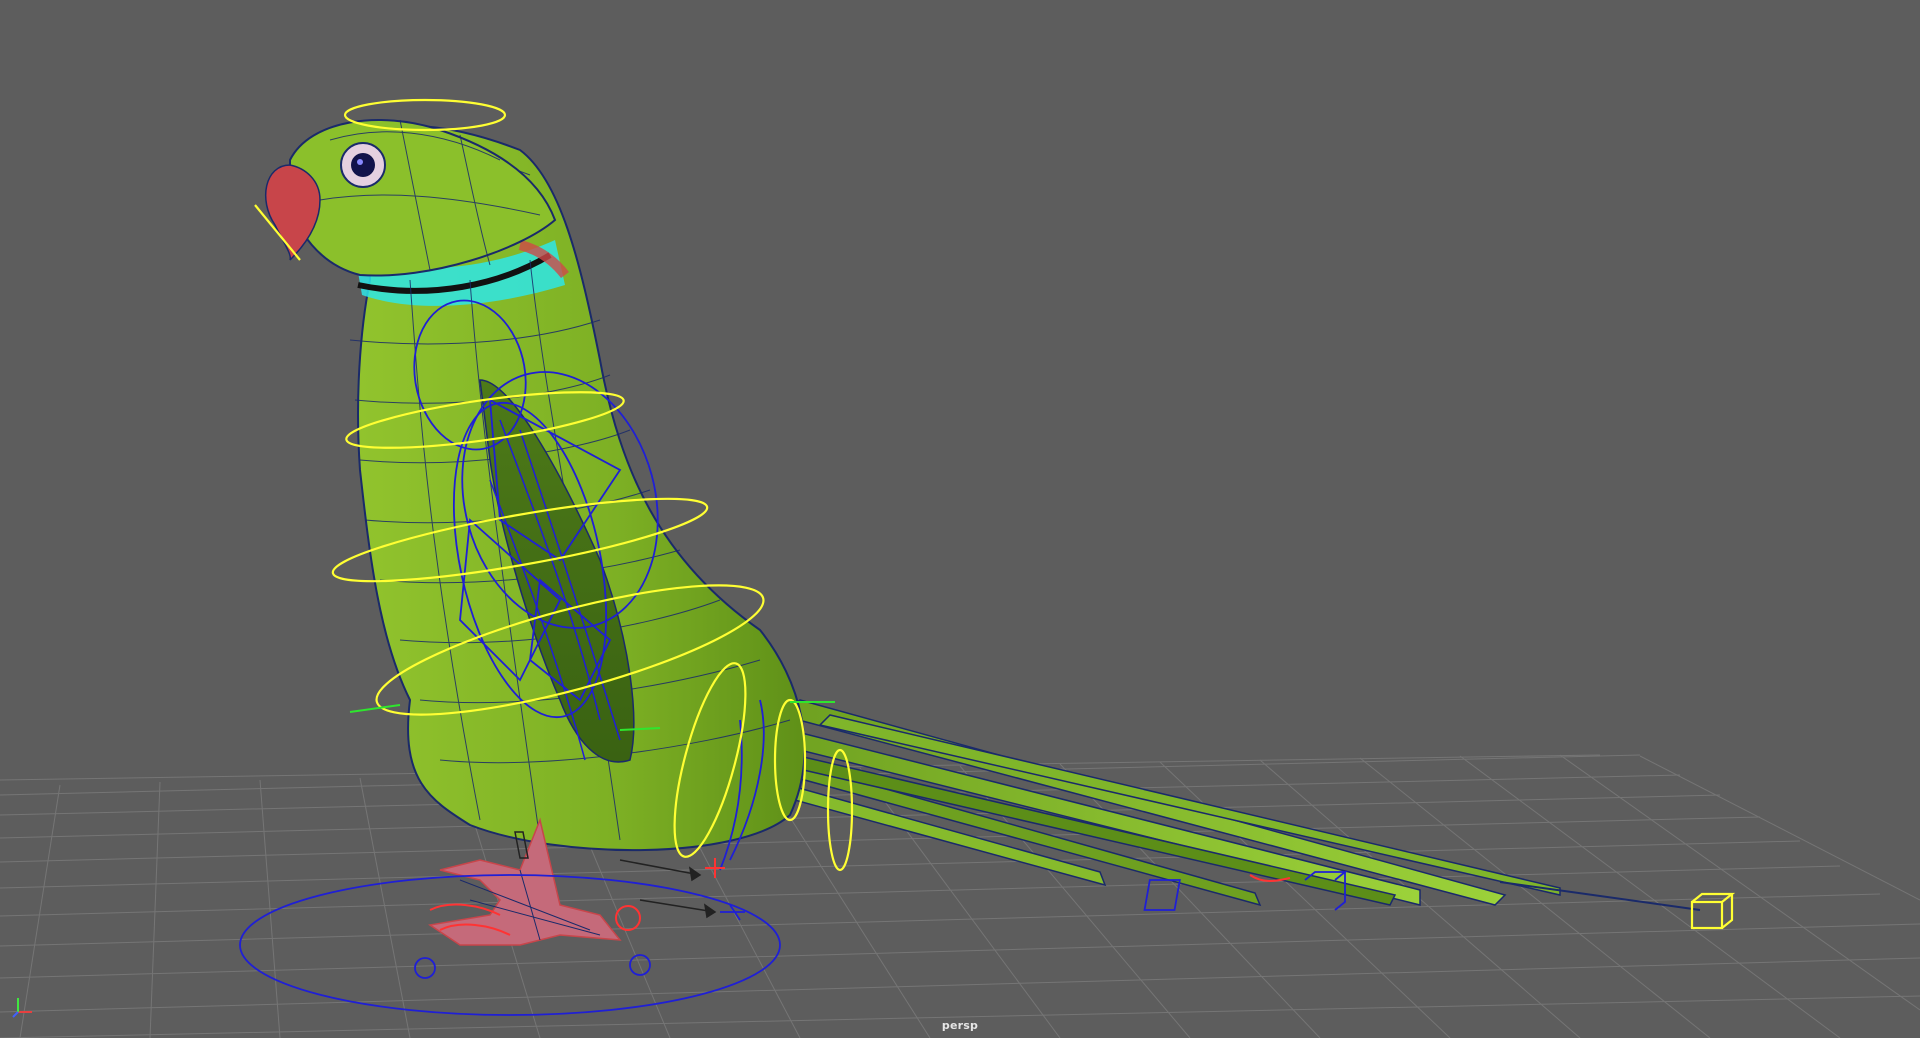 Image resolution: width=1920 pixels, height=1038 pixels. I want to click on camera-name-label: persp, so click(960, 1025).